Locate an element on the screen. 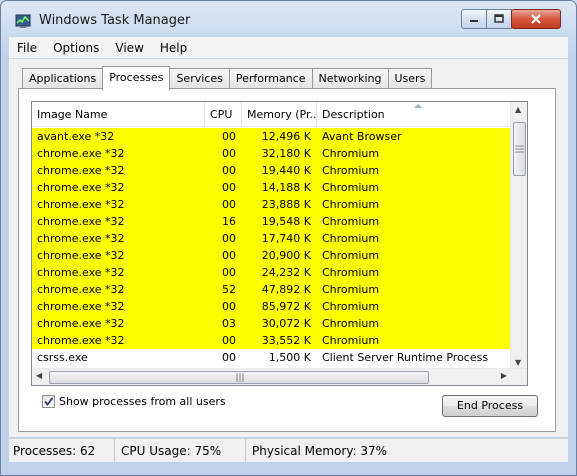 This screenshot has width=577, height=476. show-all-users-checkbox is located at coordinates (48, 401).